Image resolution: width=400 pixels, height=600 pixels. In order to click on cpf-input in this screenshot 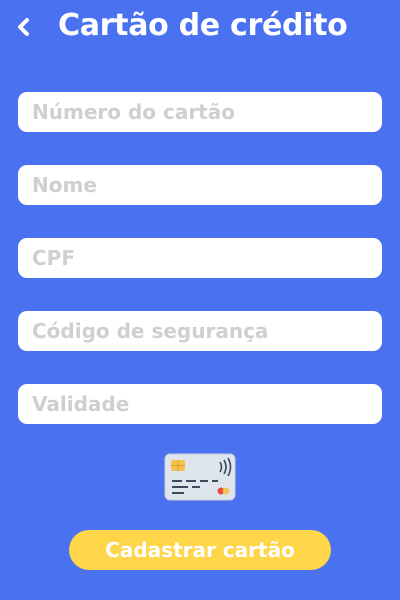, I will do `click(200, 258)`.